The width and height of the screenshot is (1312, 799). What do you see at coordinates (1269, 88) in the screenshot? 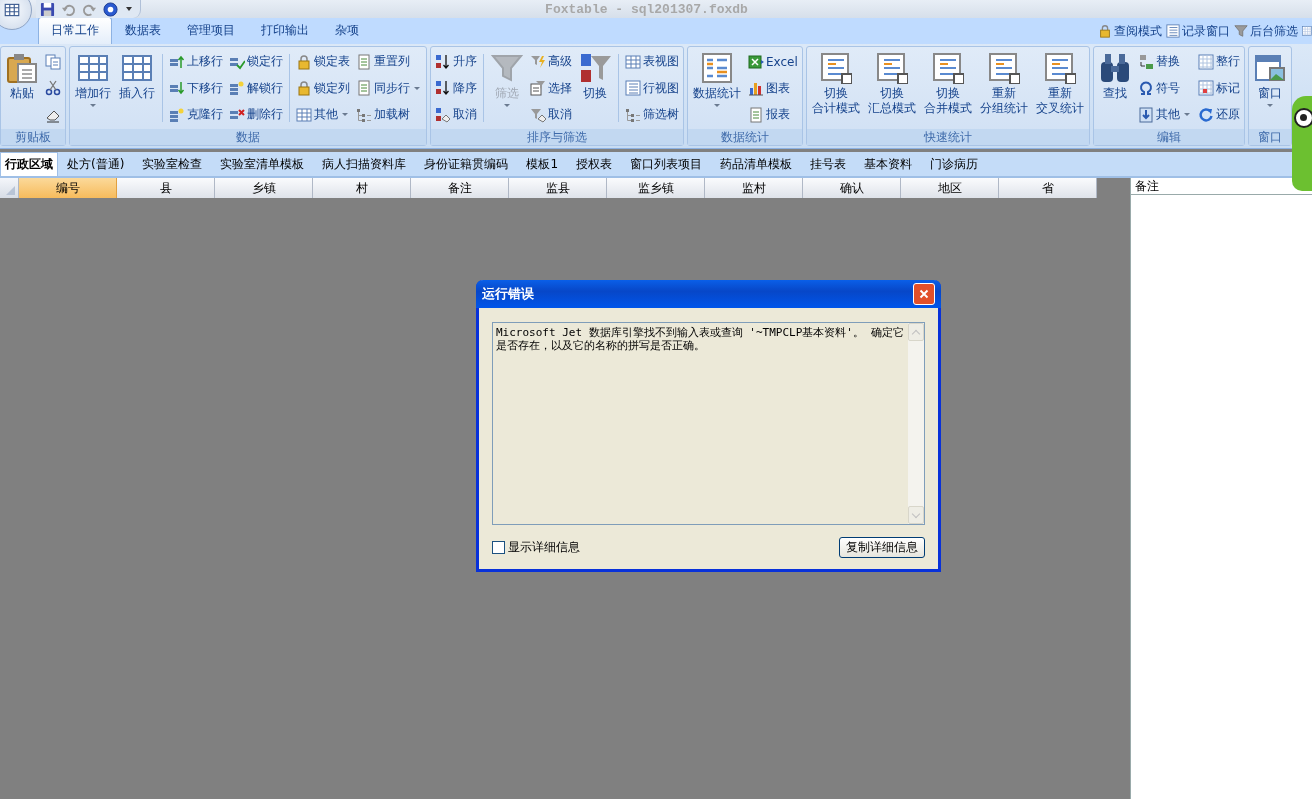
I see `ribbon-button: 窗口` at bounding box center [1269, 88].